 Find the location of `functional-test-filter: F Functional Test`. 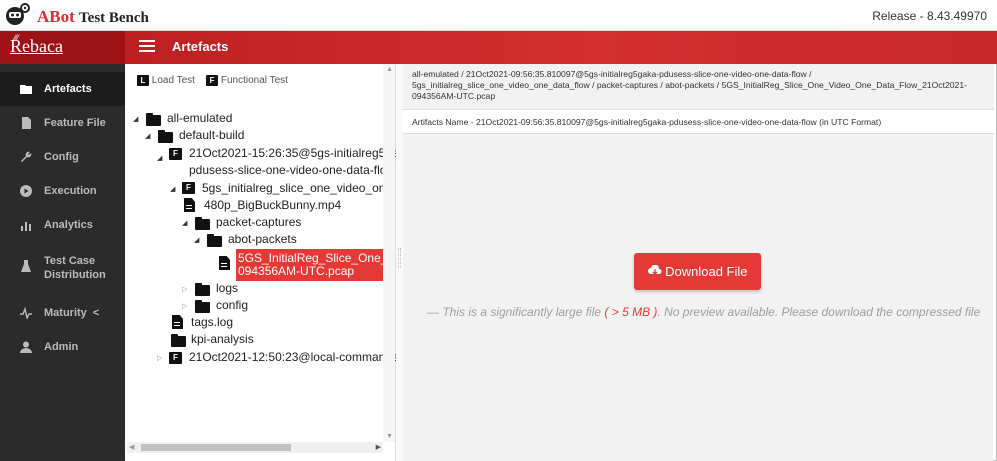

functional-test-filter: F Functional Test is located at coordinates (247, 80).